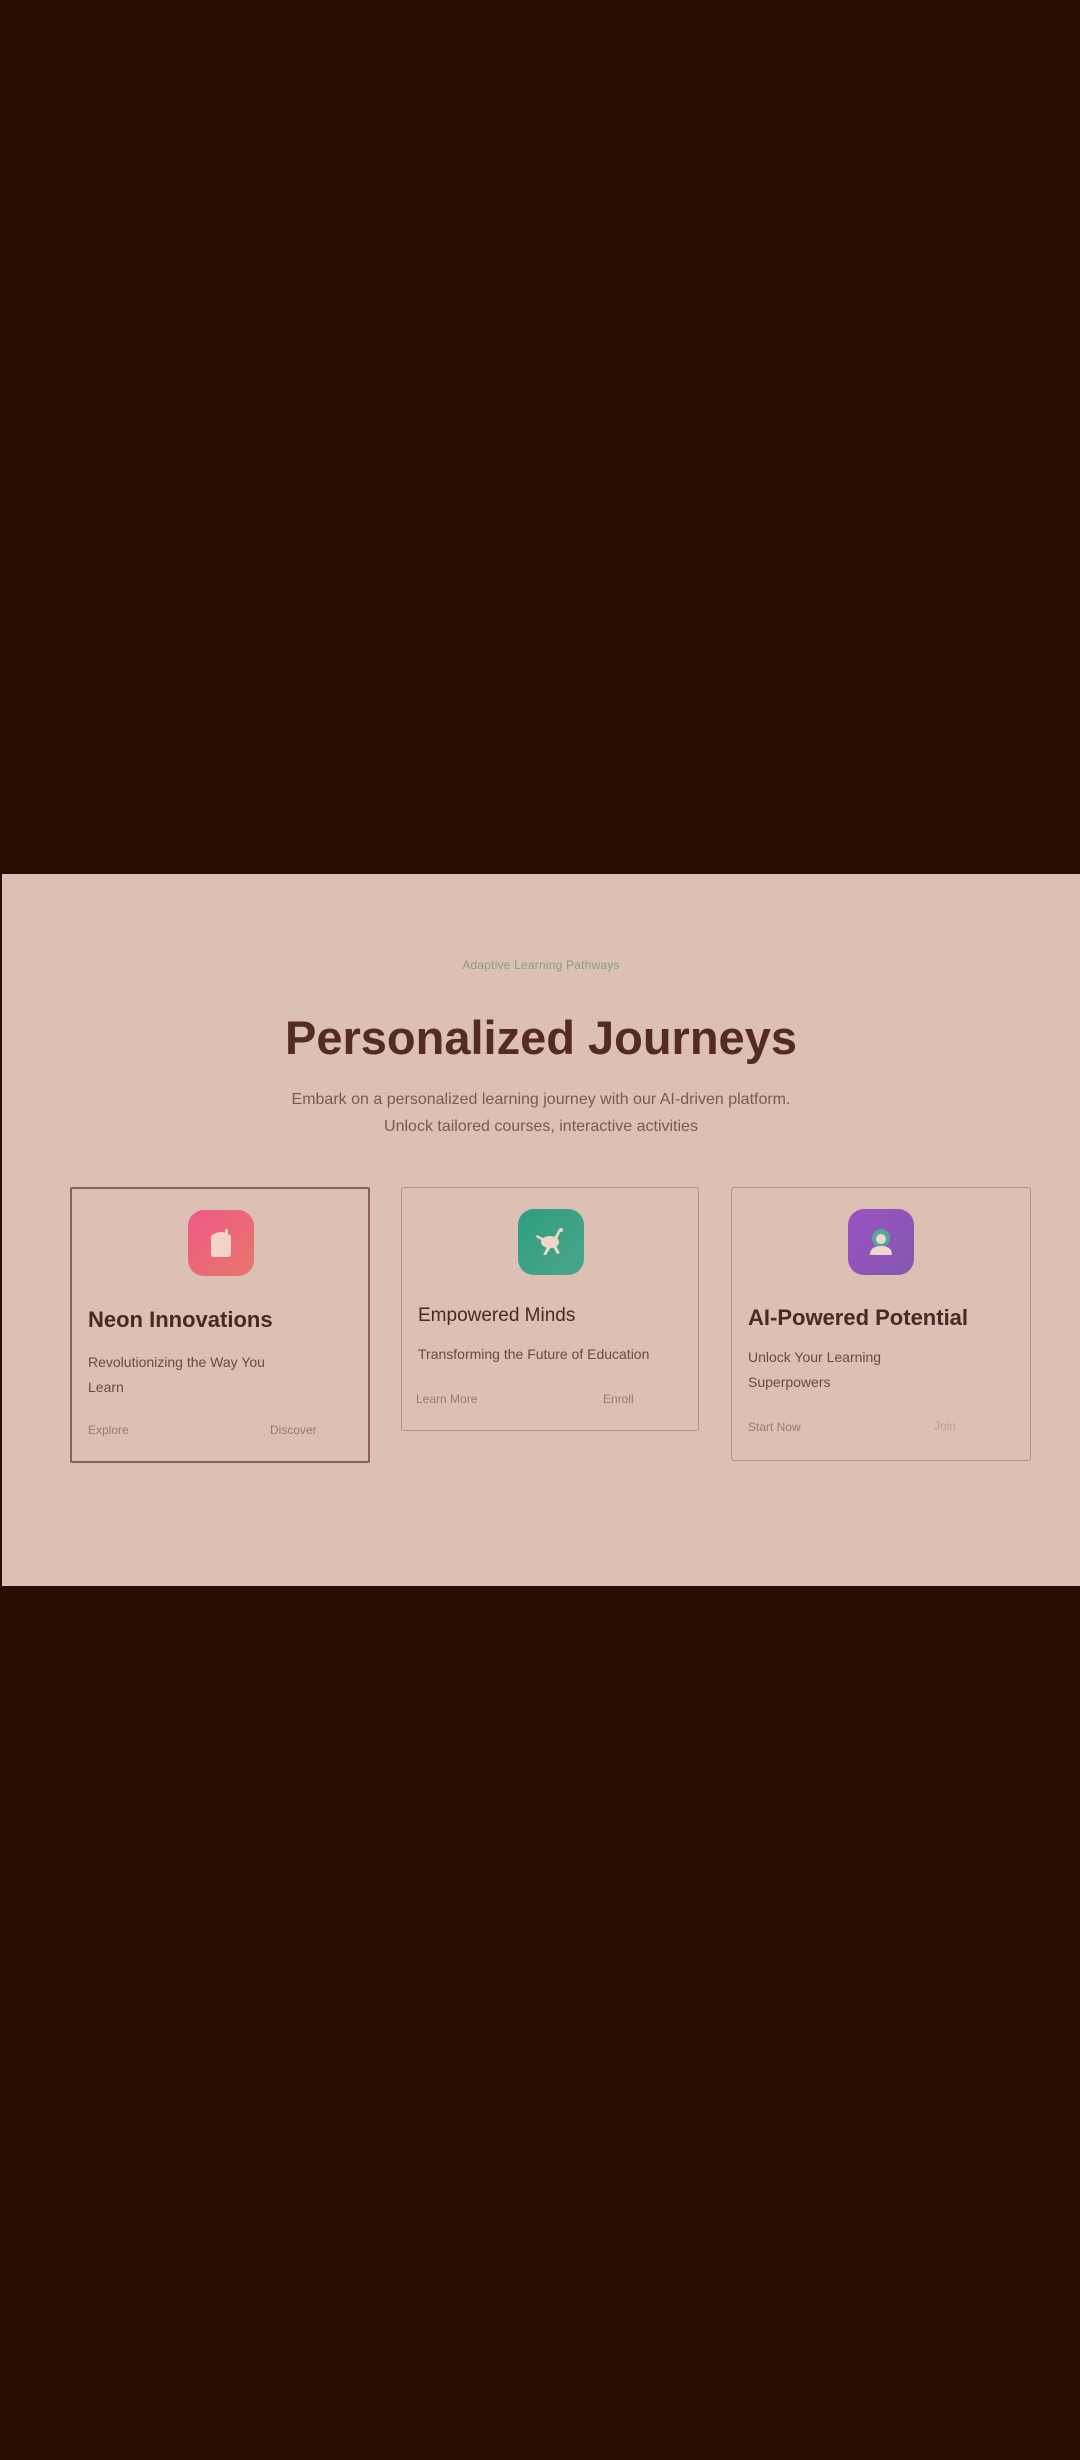  I want to click on description-line: Transforming the Future of Education, so click(534, 1354).